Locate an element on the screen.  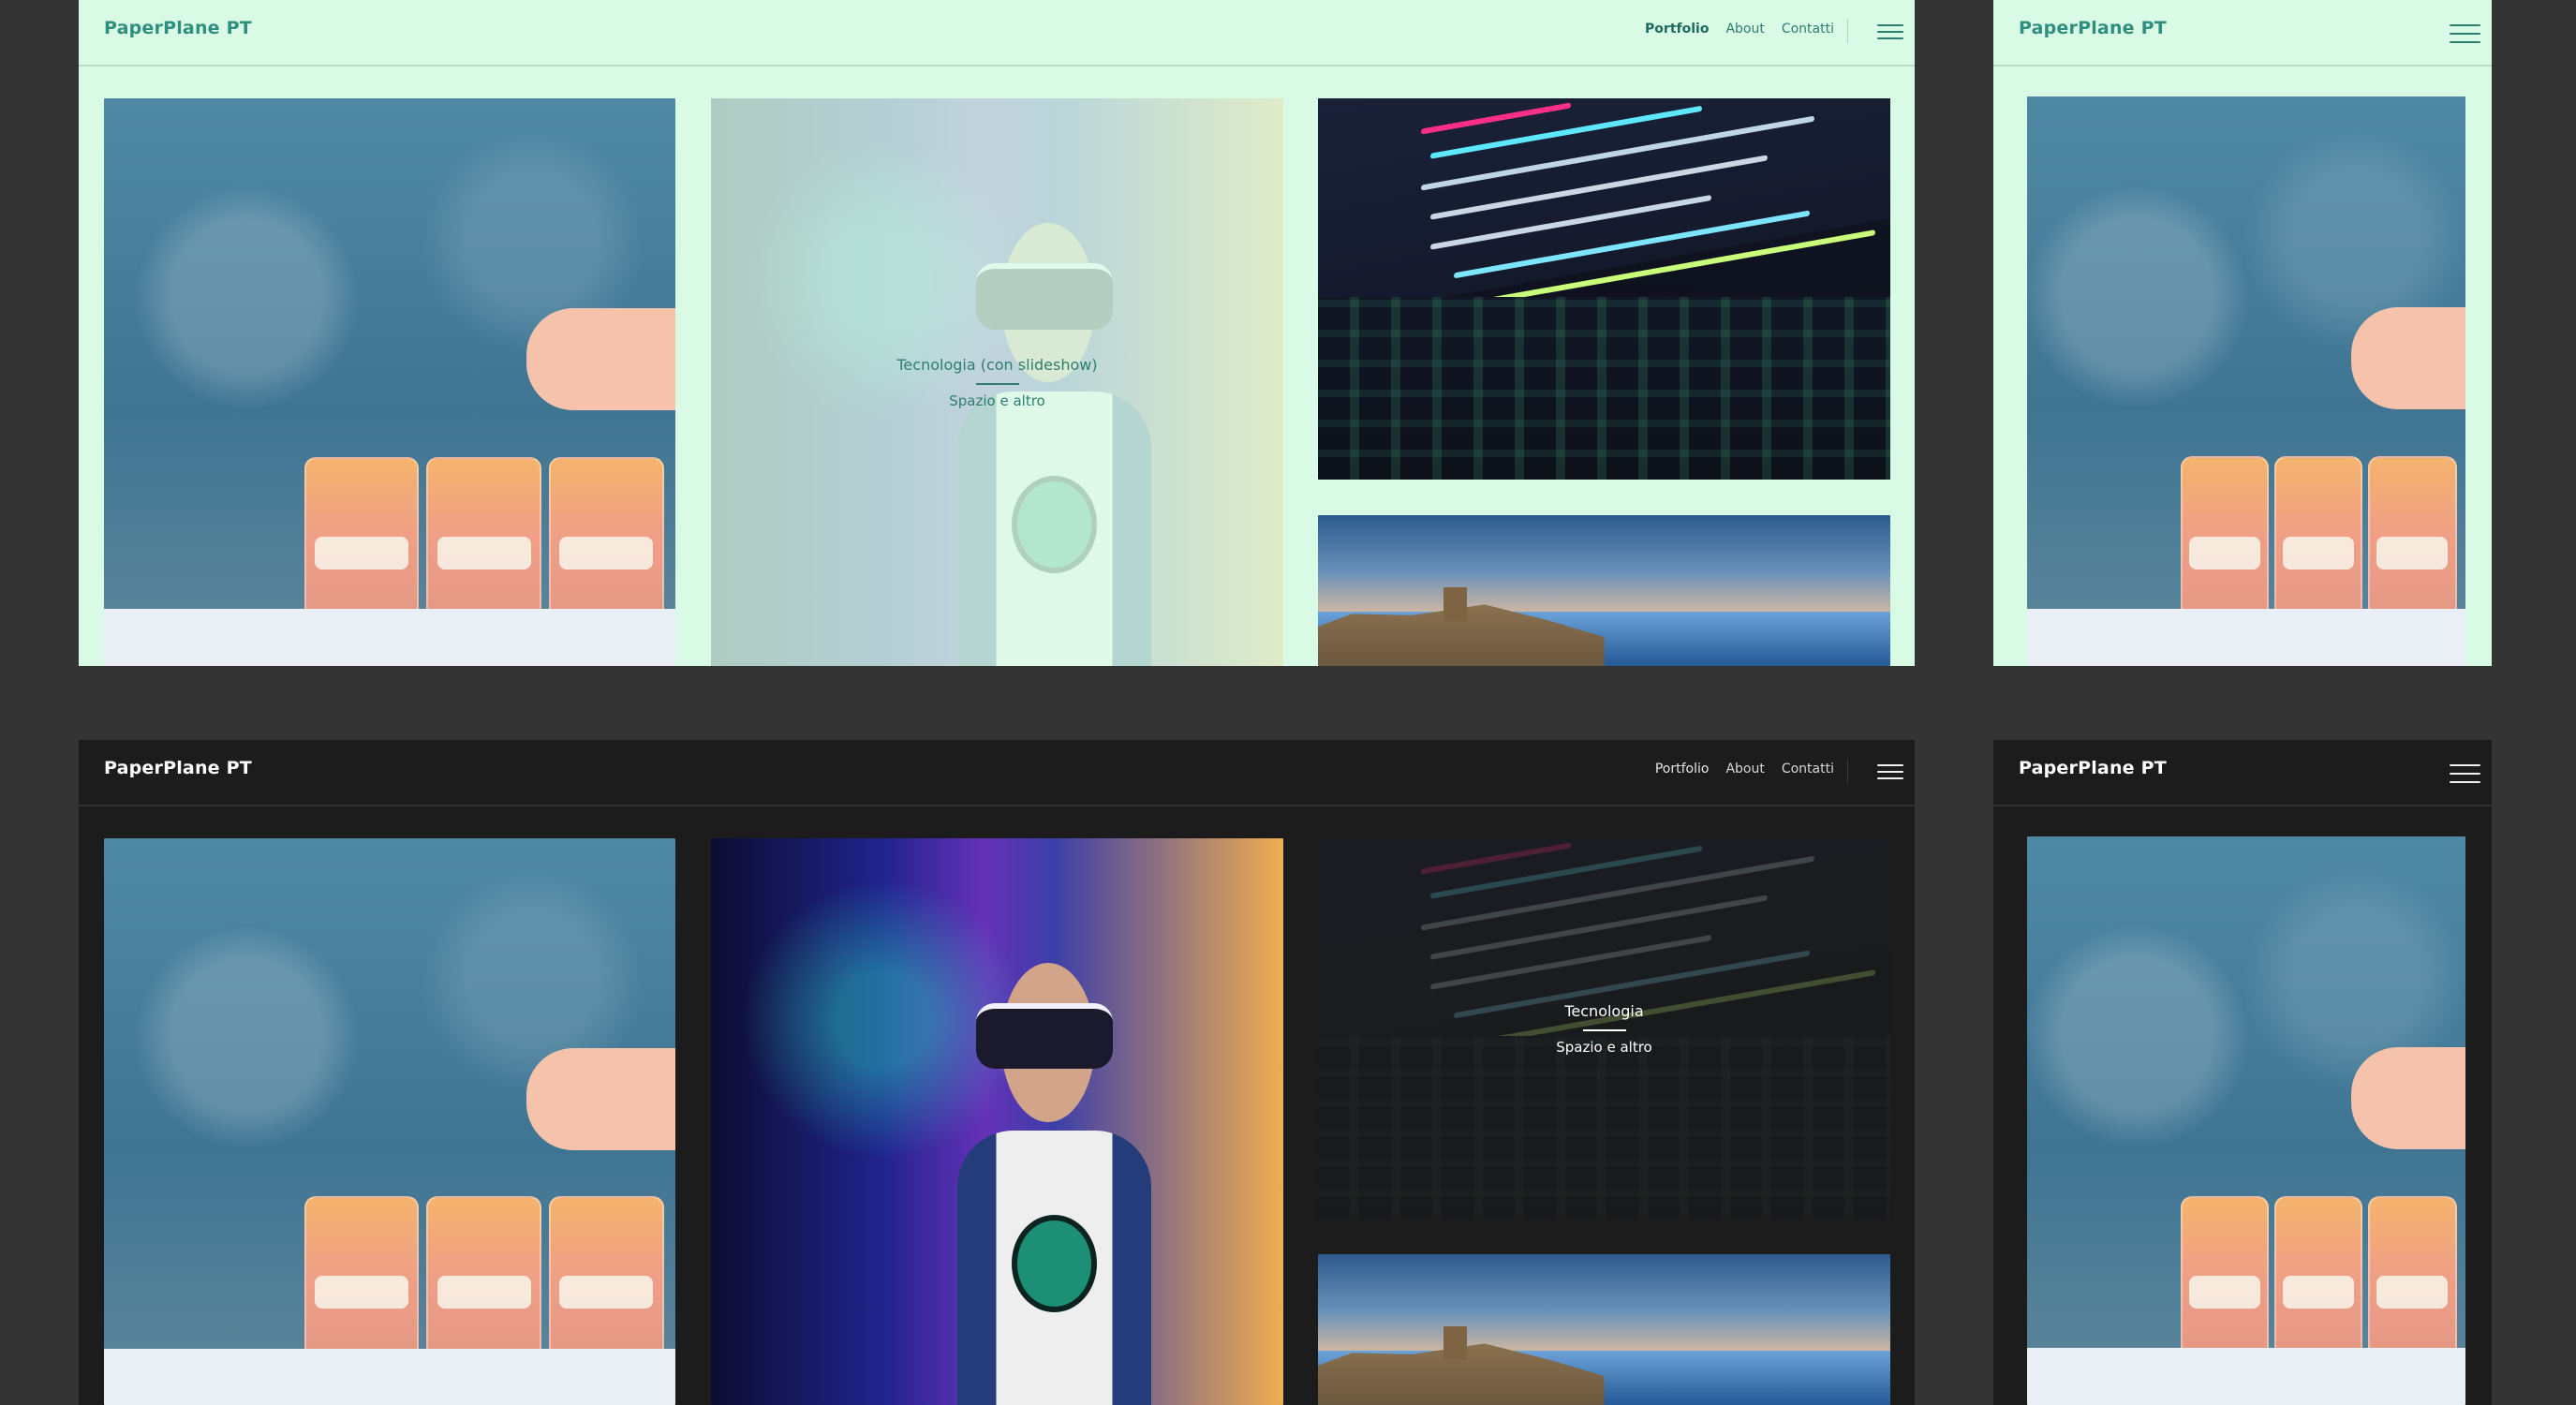
mobile-dark-preview: PaperPlane PT is located at coordinates (2242, 1072).